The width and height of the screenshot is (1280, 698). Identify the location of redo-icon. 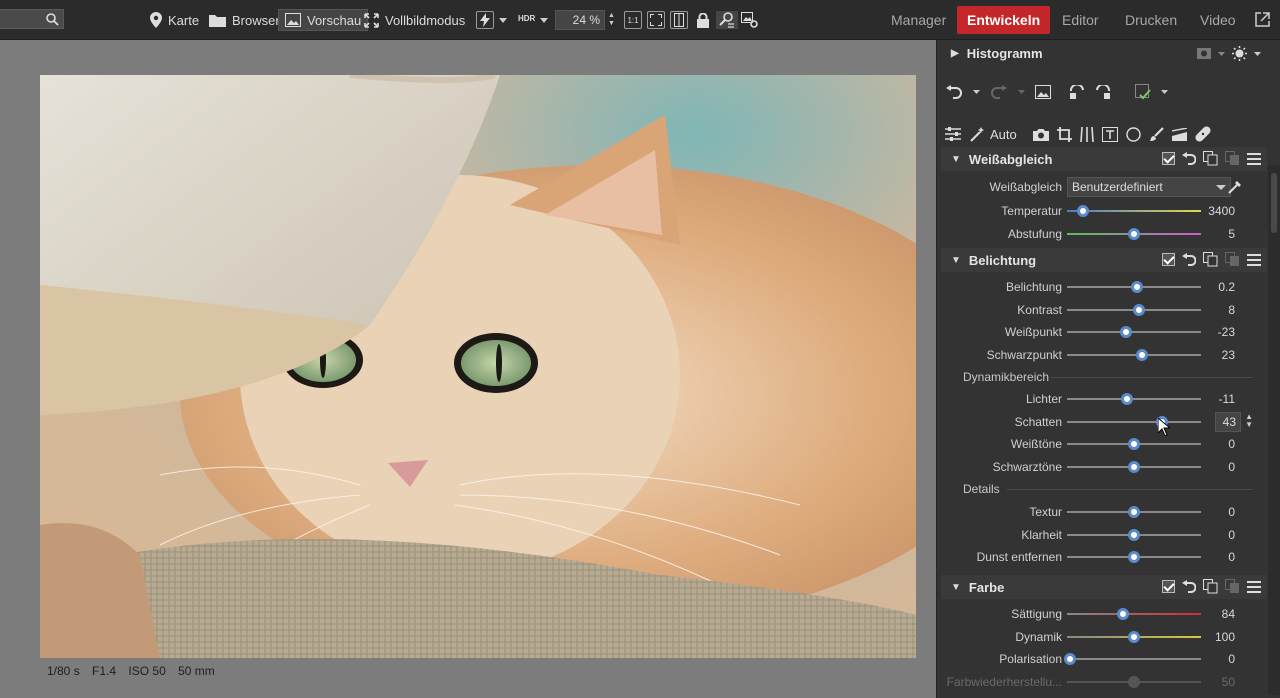
(999, 92).